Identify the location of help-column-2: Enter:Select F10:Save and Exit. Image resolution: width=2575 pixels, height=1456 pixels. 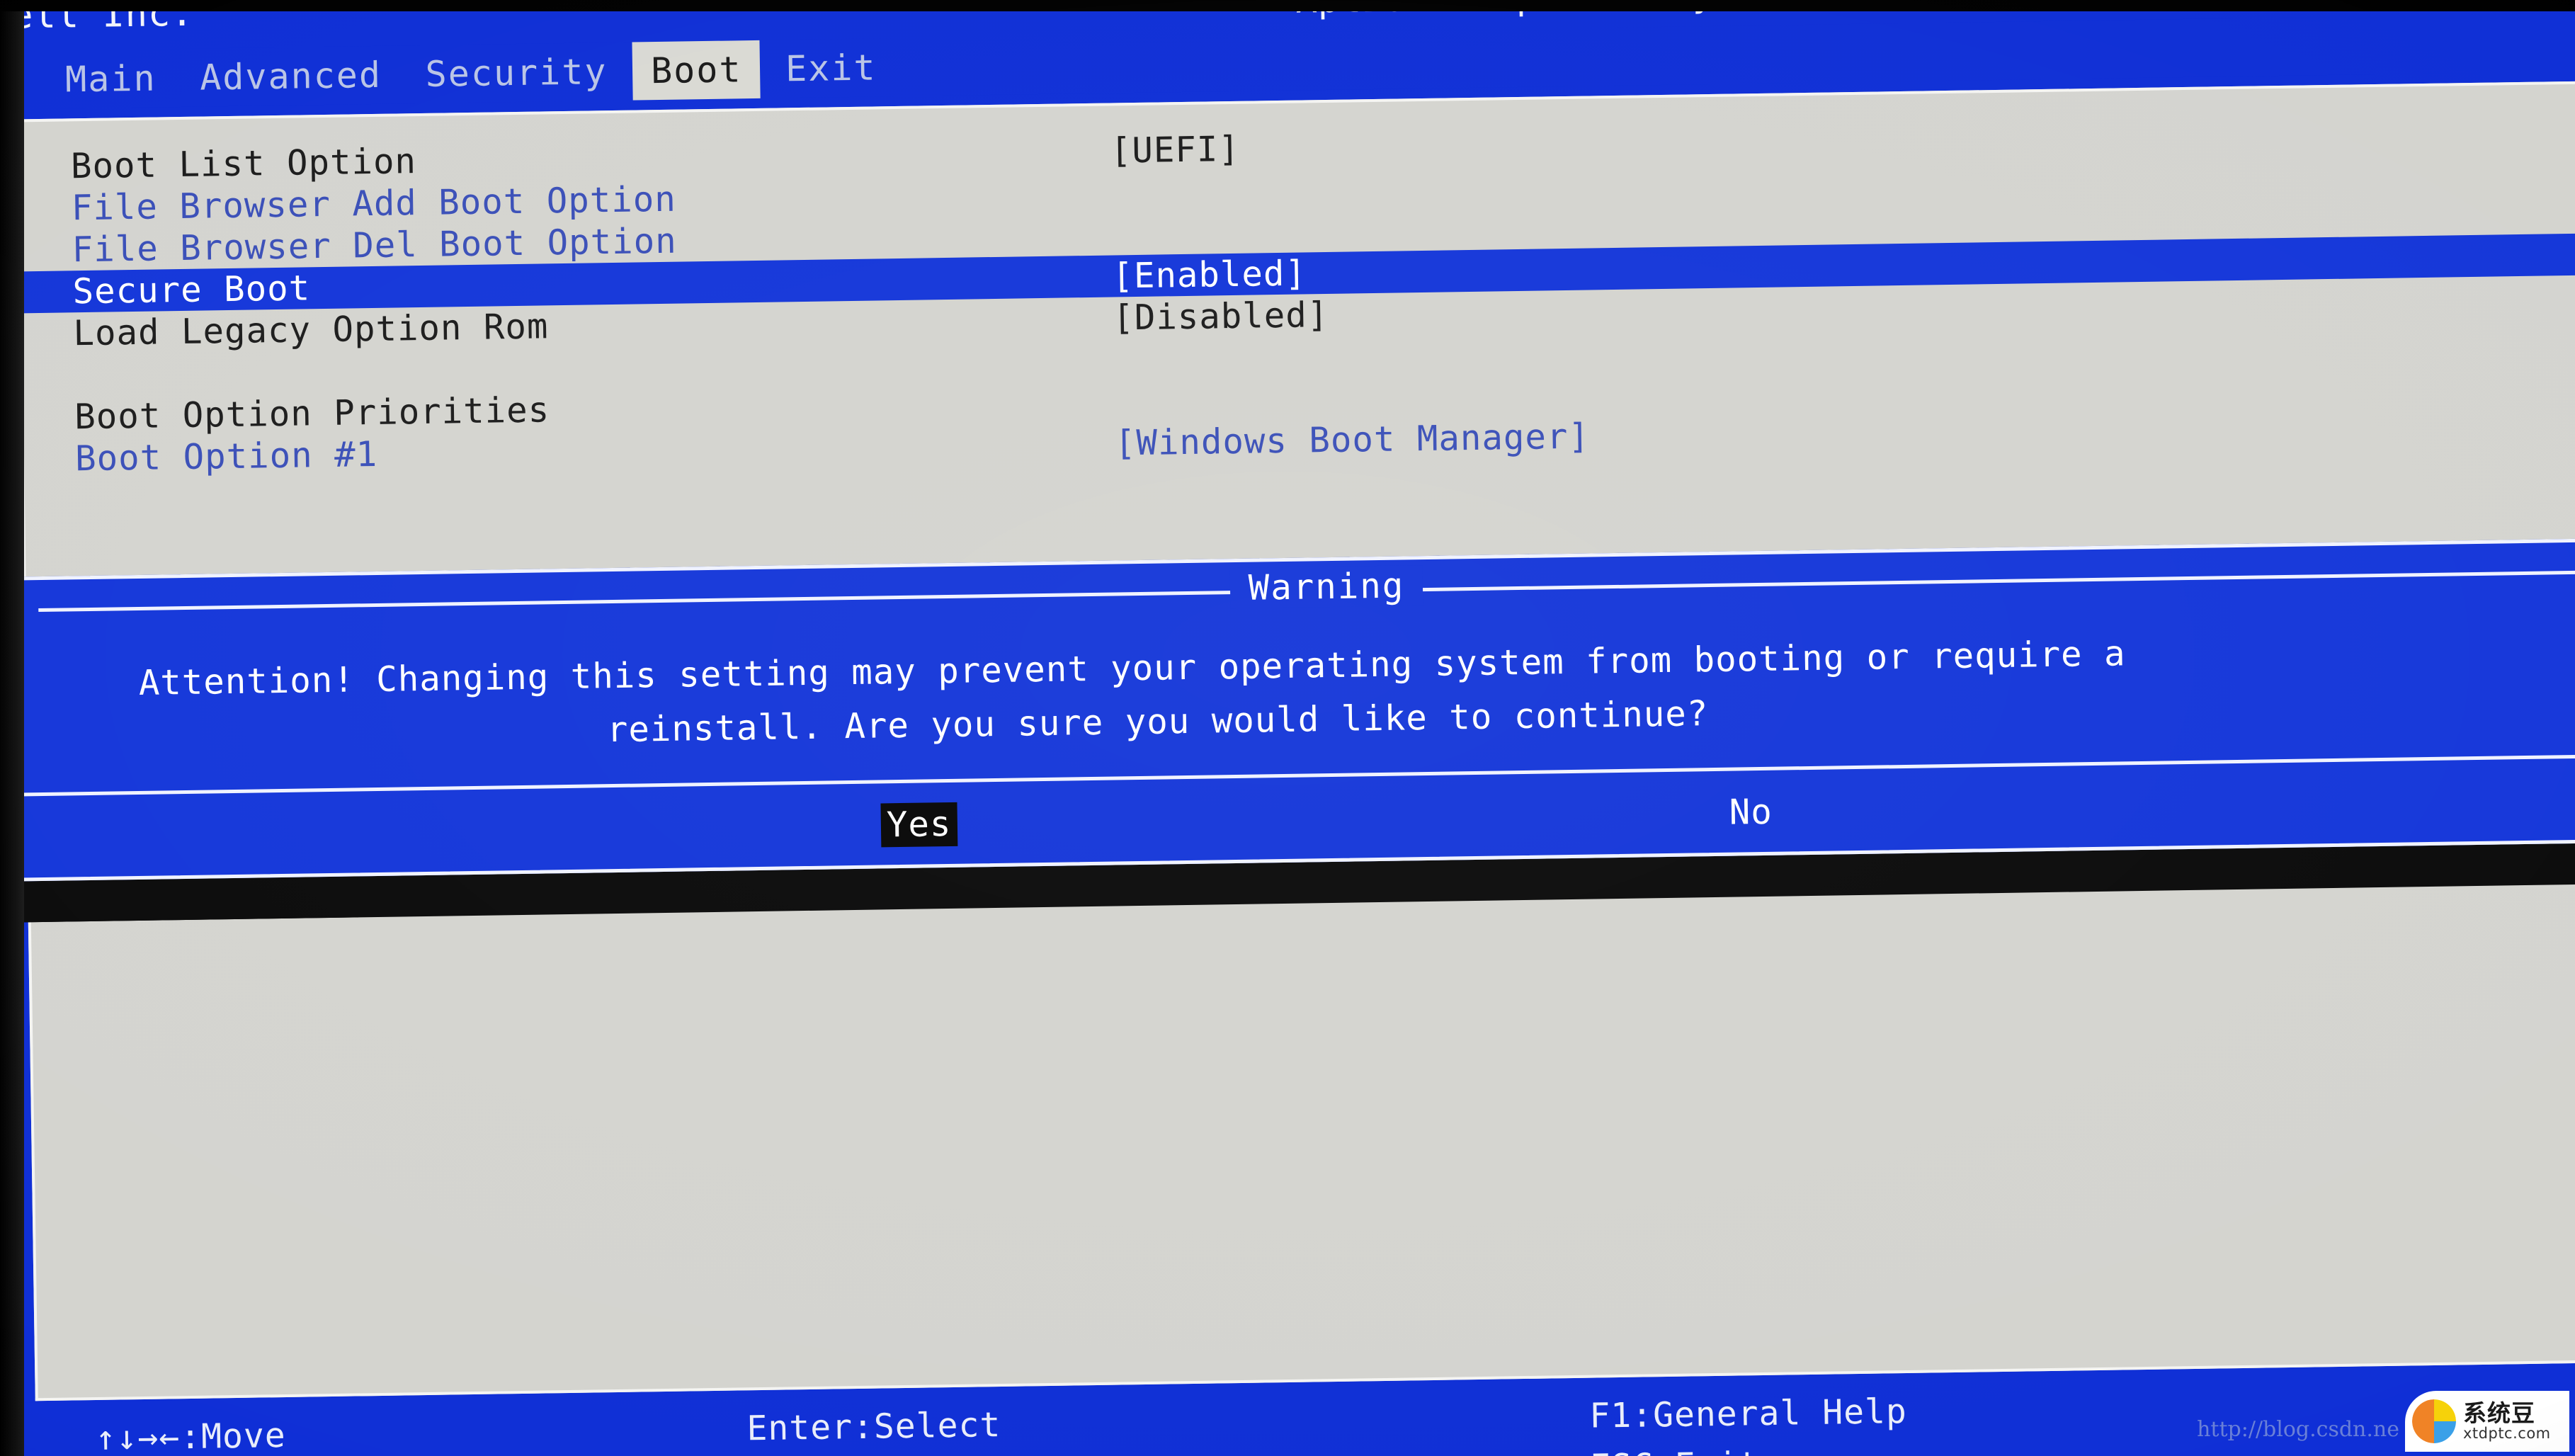
(927, 1427).